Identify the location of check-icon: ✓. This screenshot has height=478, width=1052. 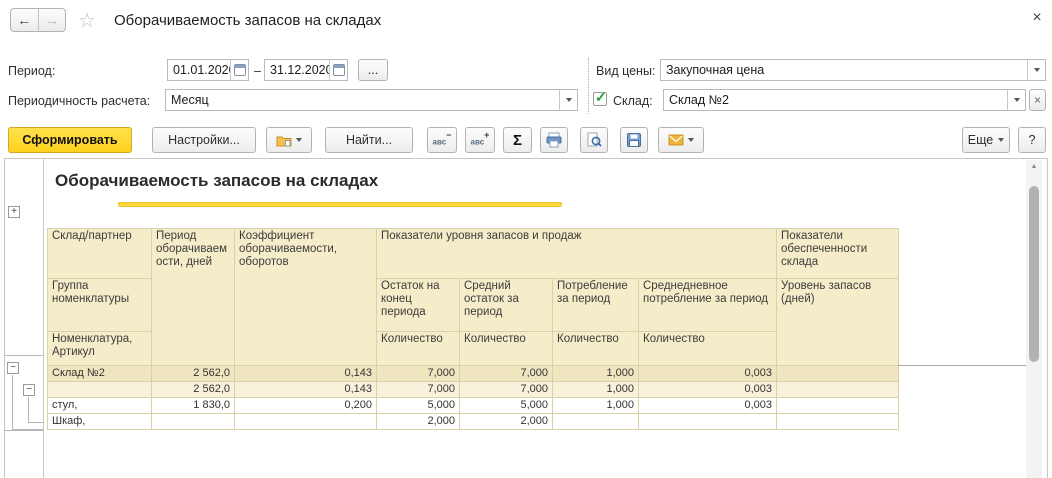
(601, 97).